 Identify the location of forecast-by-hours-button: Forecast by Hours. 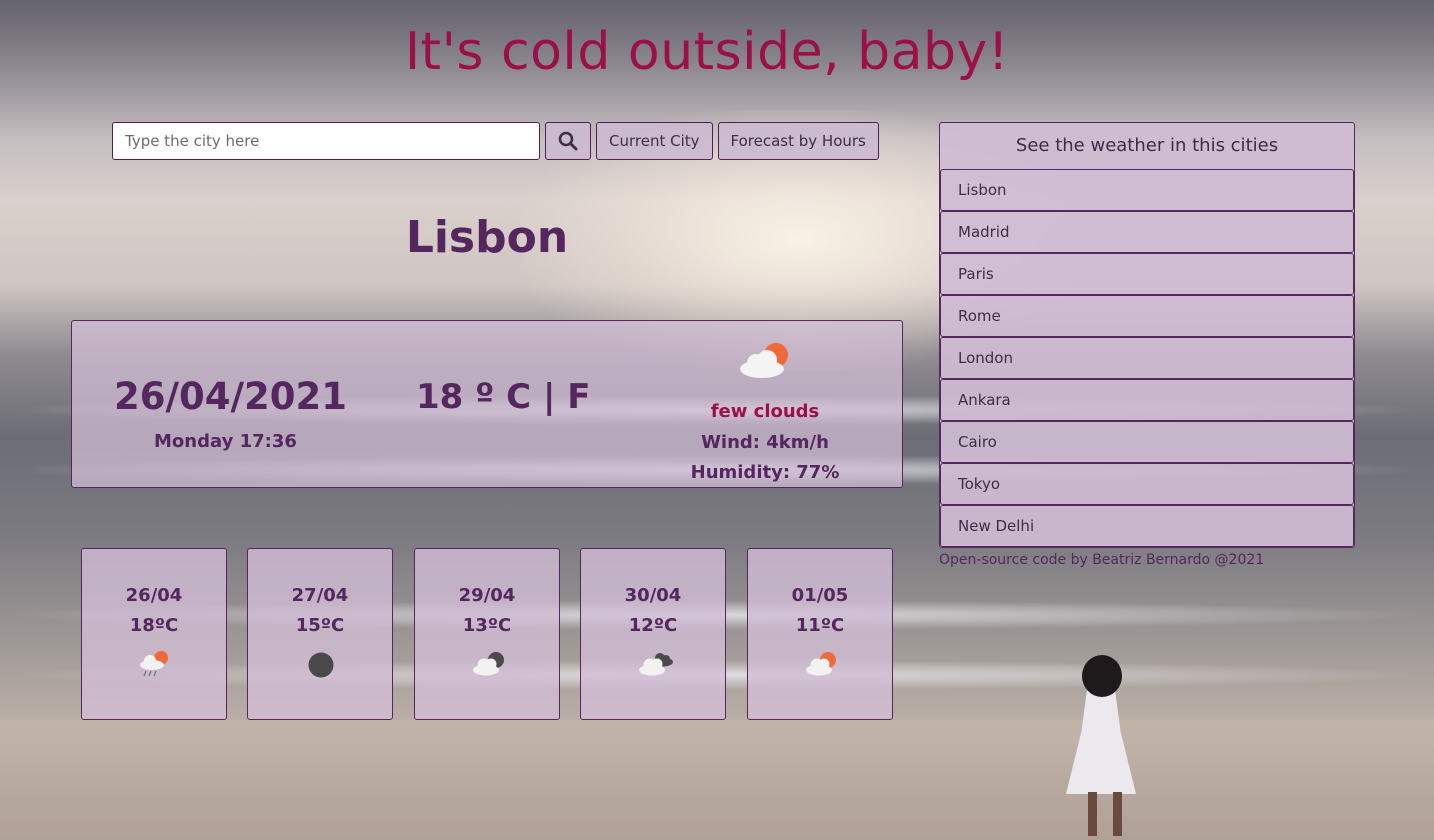
(798, 141).